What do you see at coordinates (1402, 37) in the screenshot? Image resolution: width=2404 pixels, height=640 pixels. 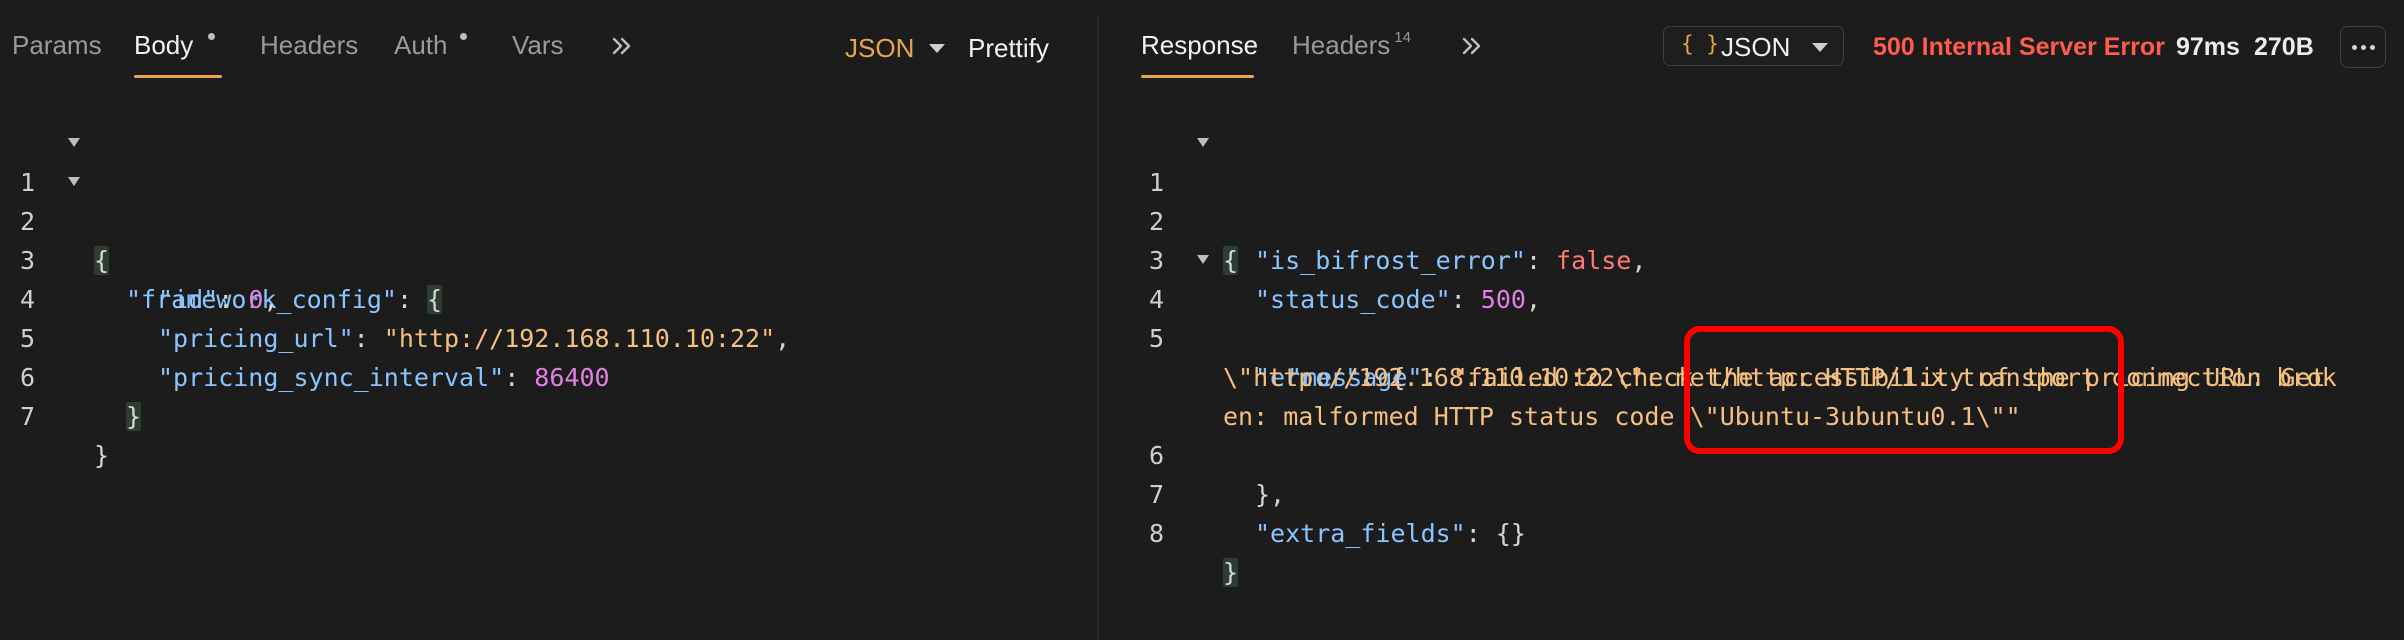 I see `headers-count-badge: 14` at bounding box center [1402, 37].